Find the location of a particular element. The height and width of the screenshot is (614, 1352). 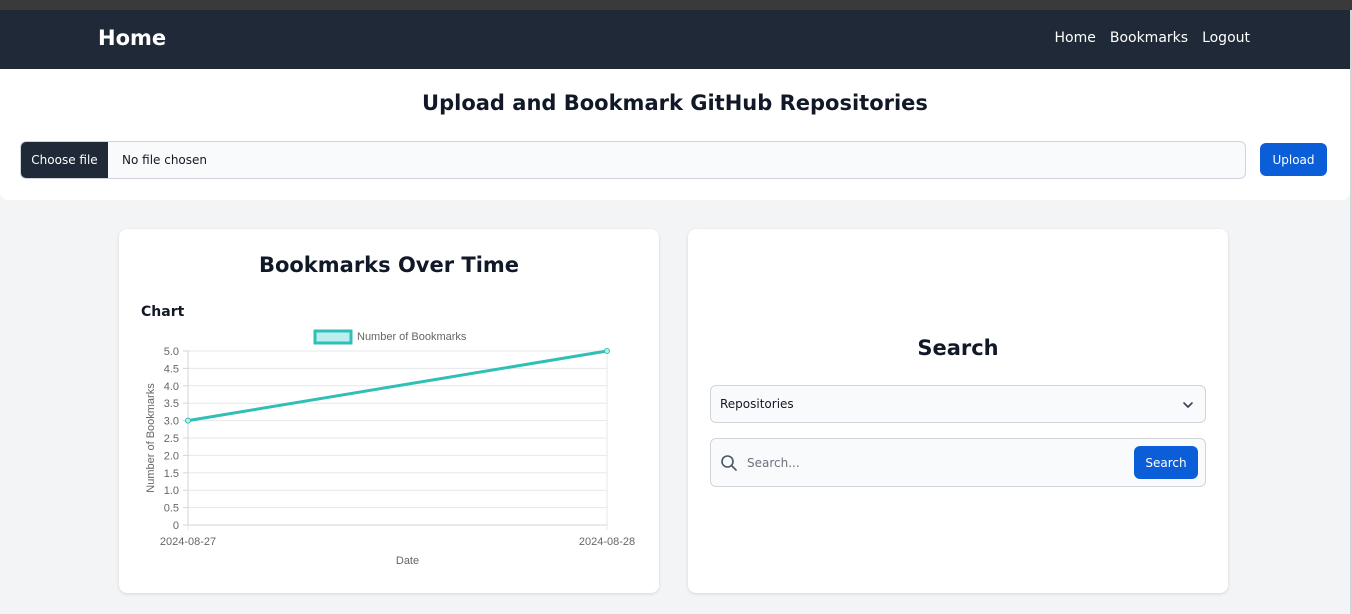

y-axis-label: Number of Bookmarks is located at coordinates (151, 438).